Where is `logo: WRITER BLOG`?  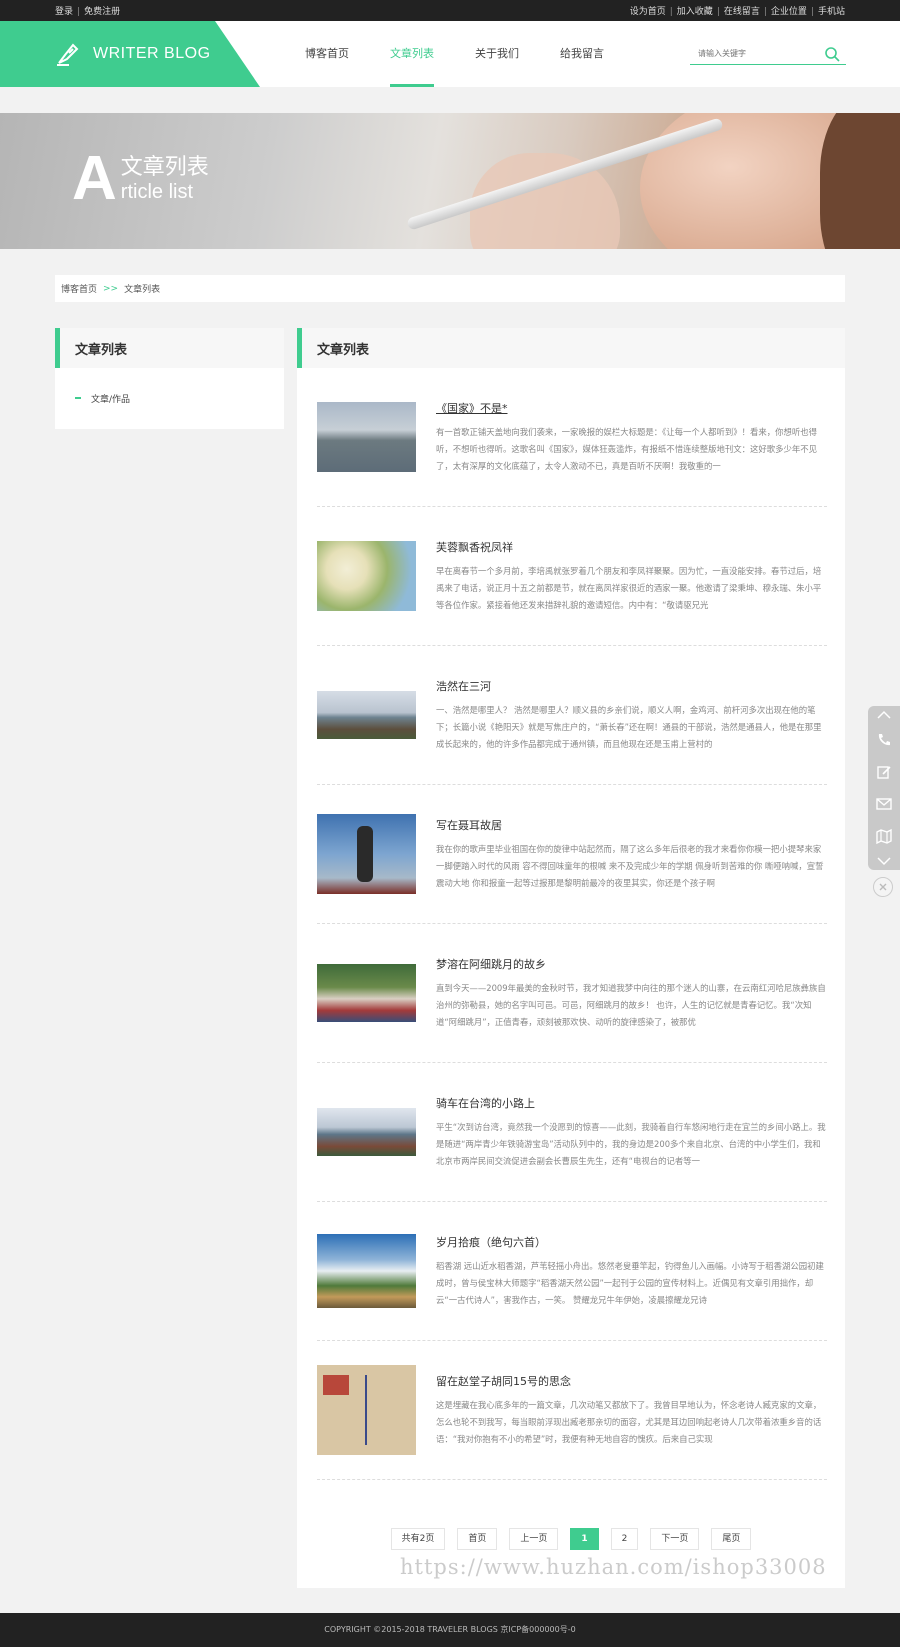 logo: WRITER BLOG is located at coordinates (130, 54).